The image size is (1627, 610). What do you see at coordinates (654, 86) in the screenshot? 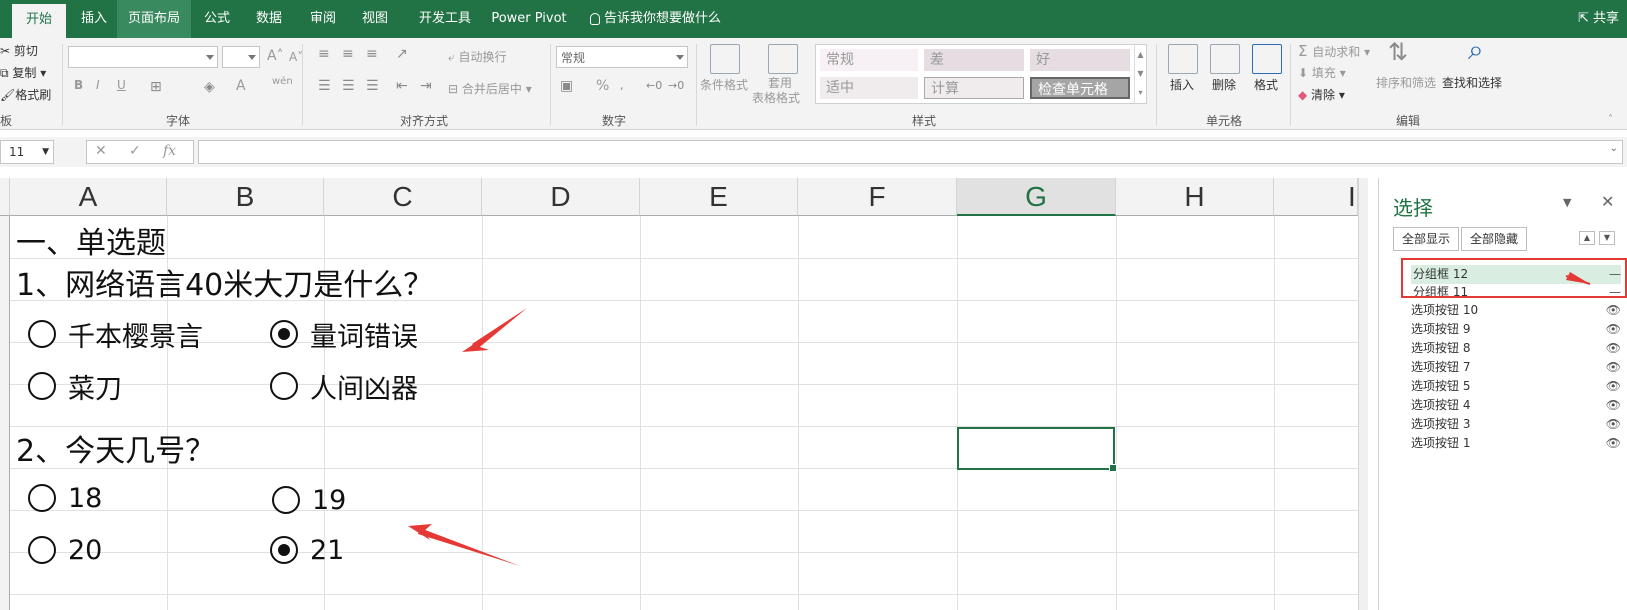
I see `increase-decimal-icon: ←0` at bounding box center [654, 86].